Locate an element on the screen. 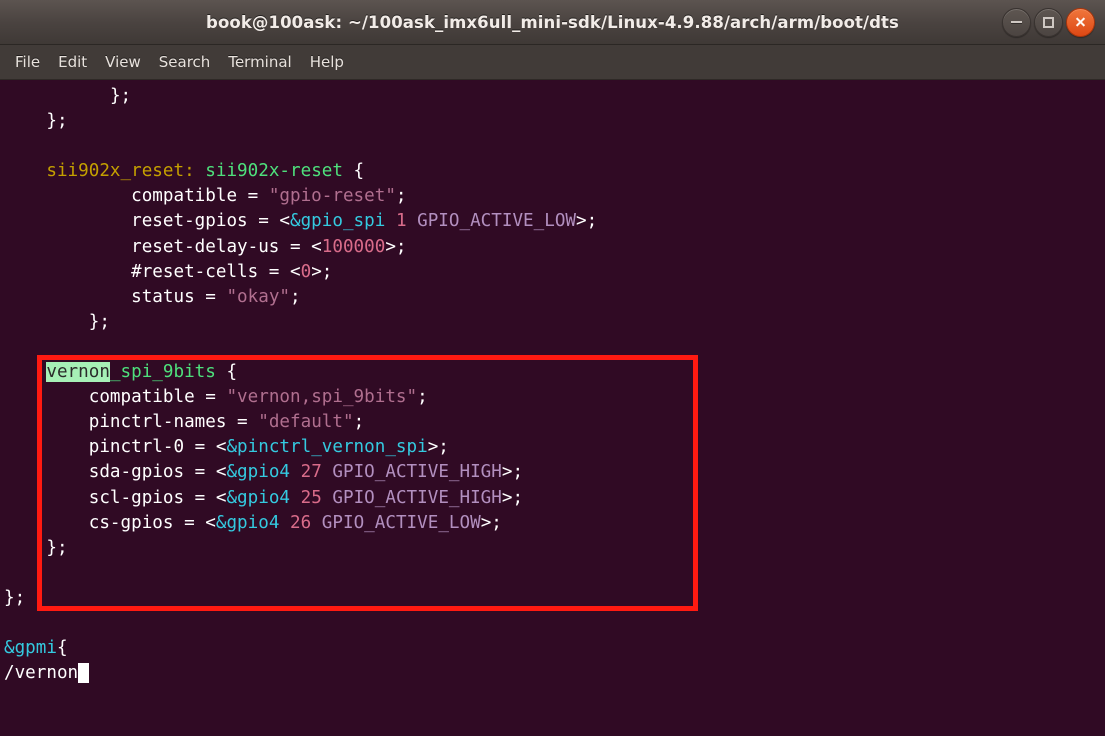  terminal-line: vernon_spi_9bits { is located at coordinates (554, 372).